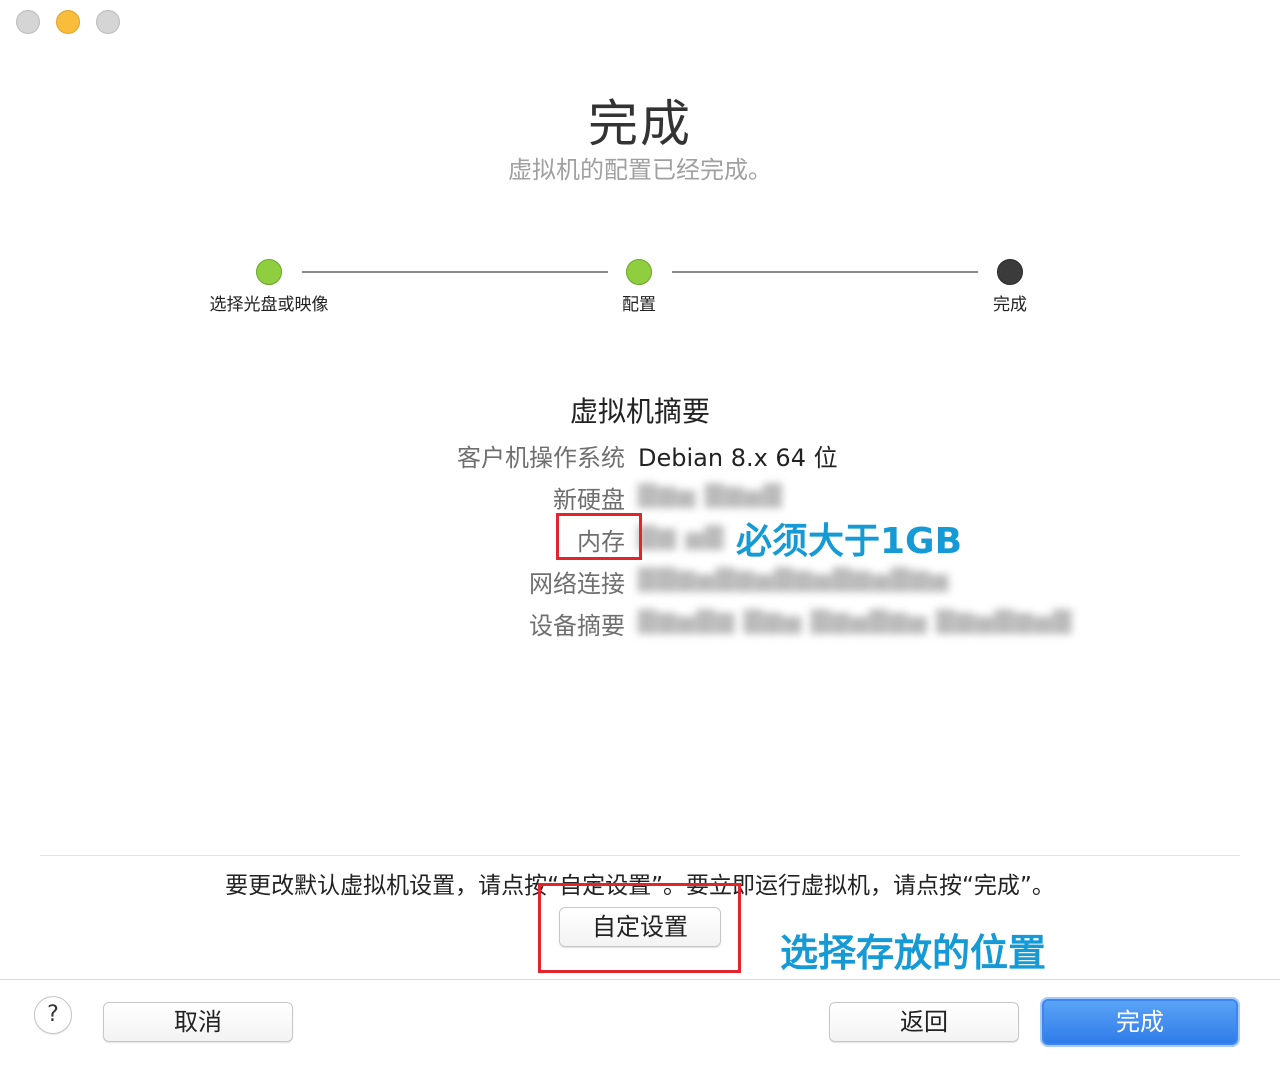  Describe the element at coordinates (53, 1015) in the screenshot. I see `help-icon: ?` at that location.